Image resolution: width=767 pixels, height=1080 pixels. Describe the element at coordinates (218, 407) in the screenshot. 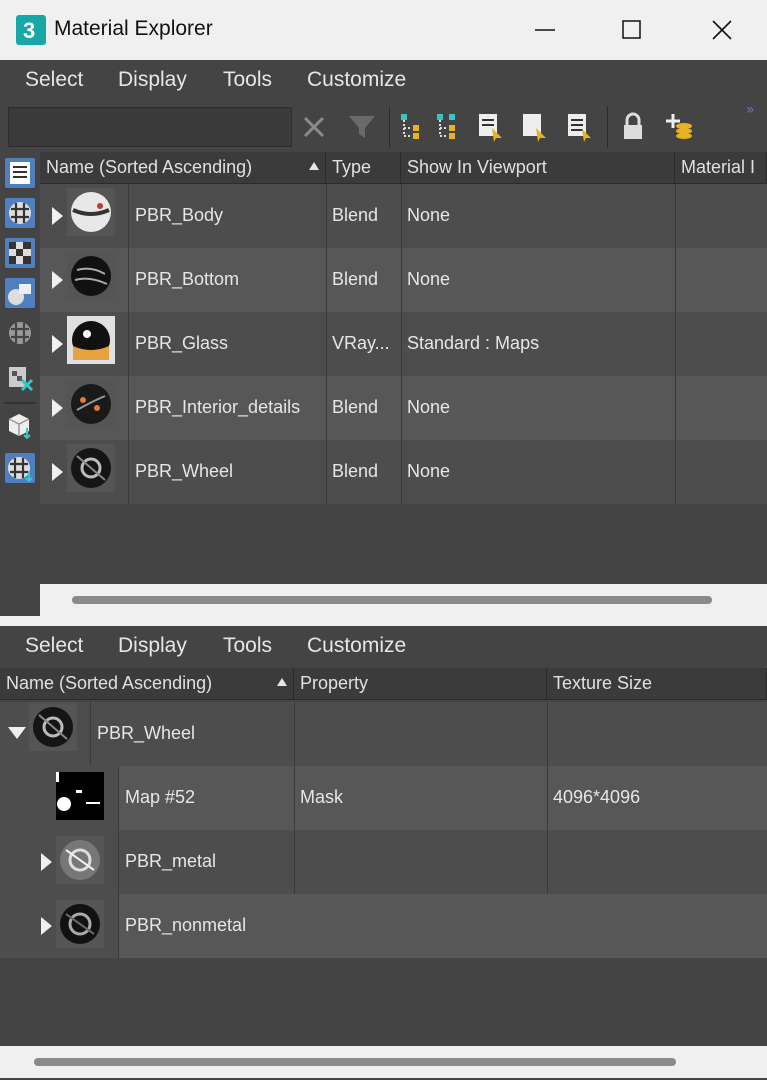

I see `material-name: PBR_Interior_details` at that location.